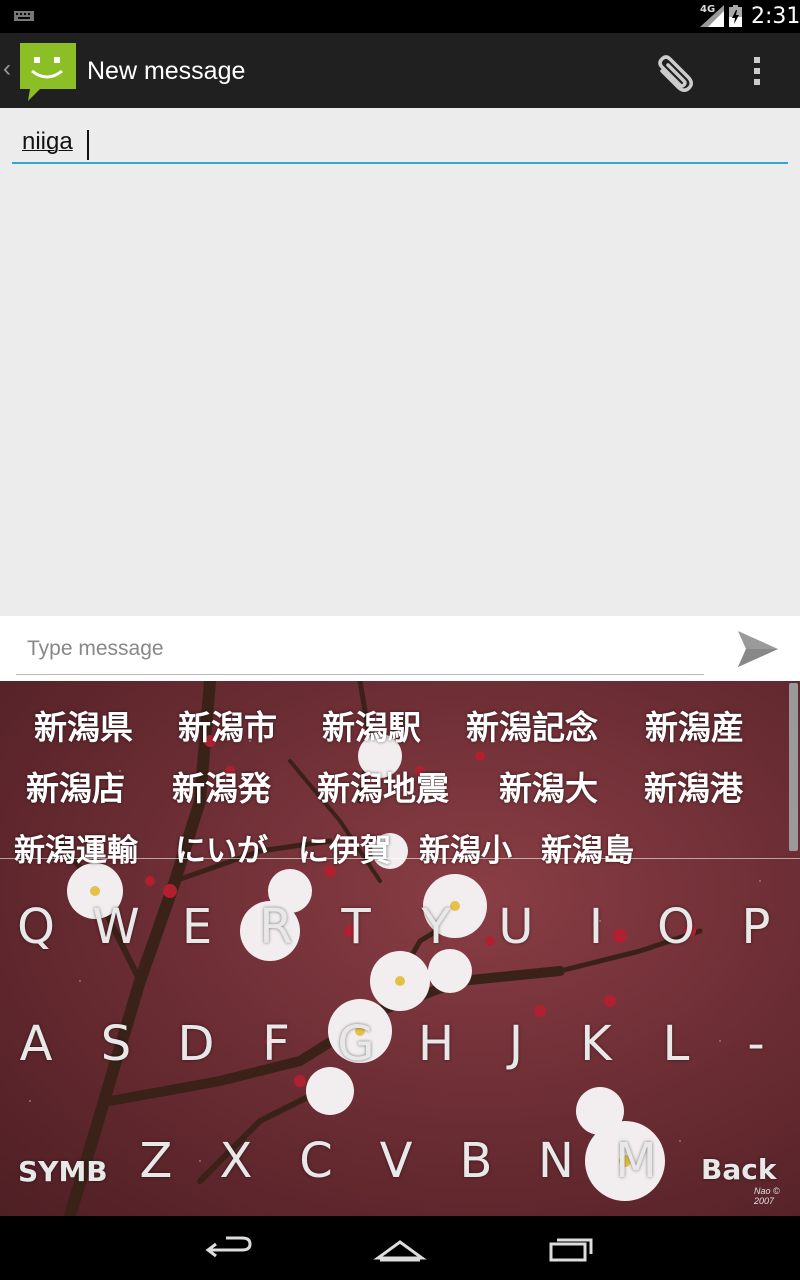  What do you see at coordinates (738, 1169) in the screenshot?
I see `backspace-key: Back` at bounding box center [738, 1169].